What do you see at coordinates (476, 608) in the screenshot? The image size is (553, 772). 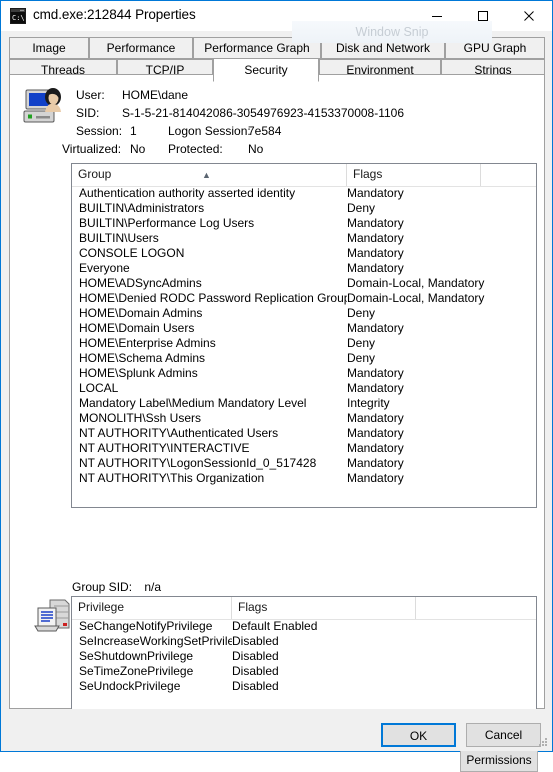 I see `column-header-privilege-blank` at bounding box center [476, 608].